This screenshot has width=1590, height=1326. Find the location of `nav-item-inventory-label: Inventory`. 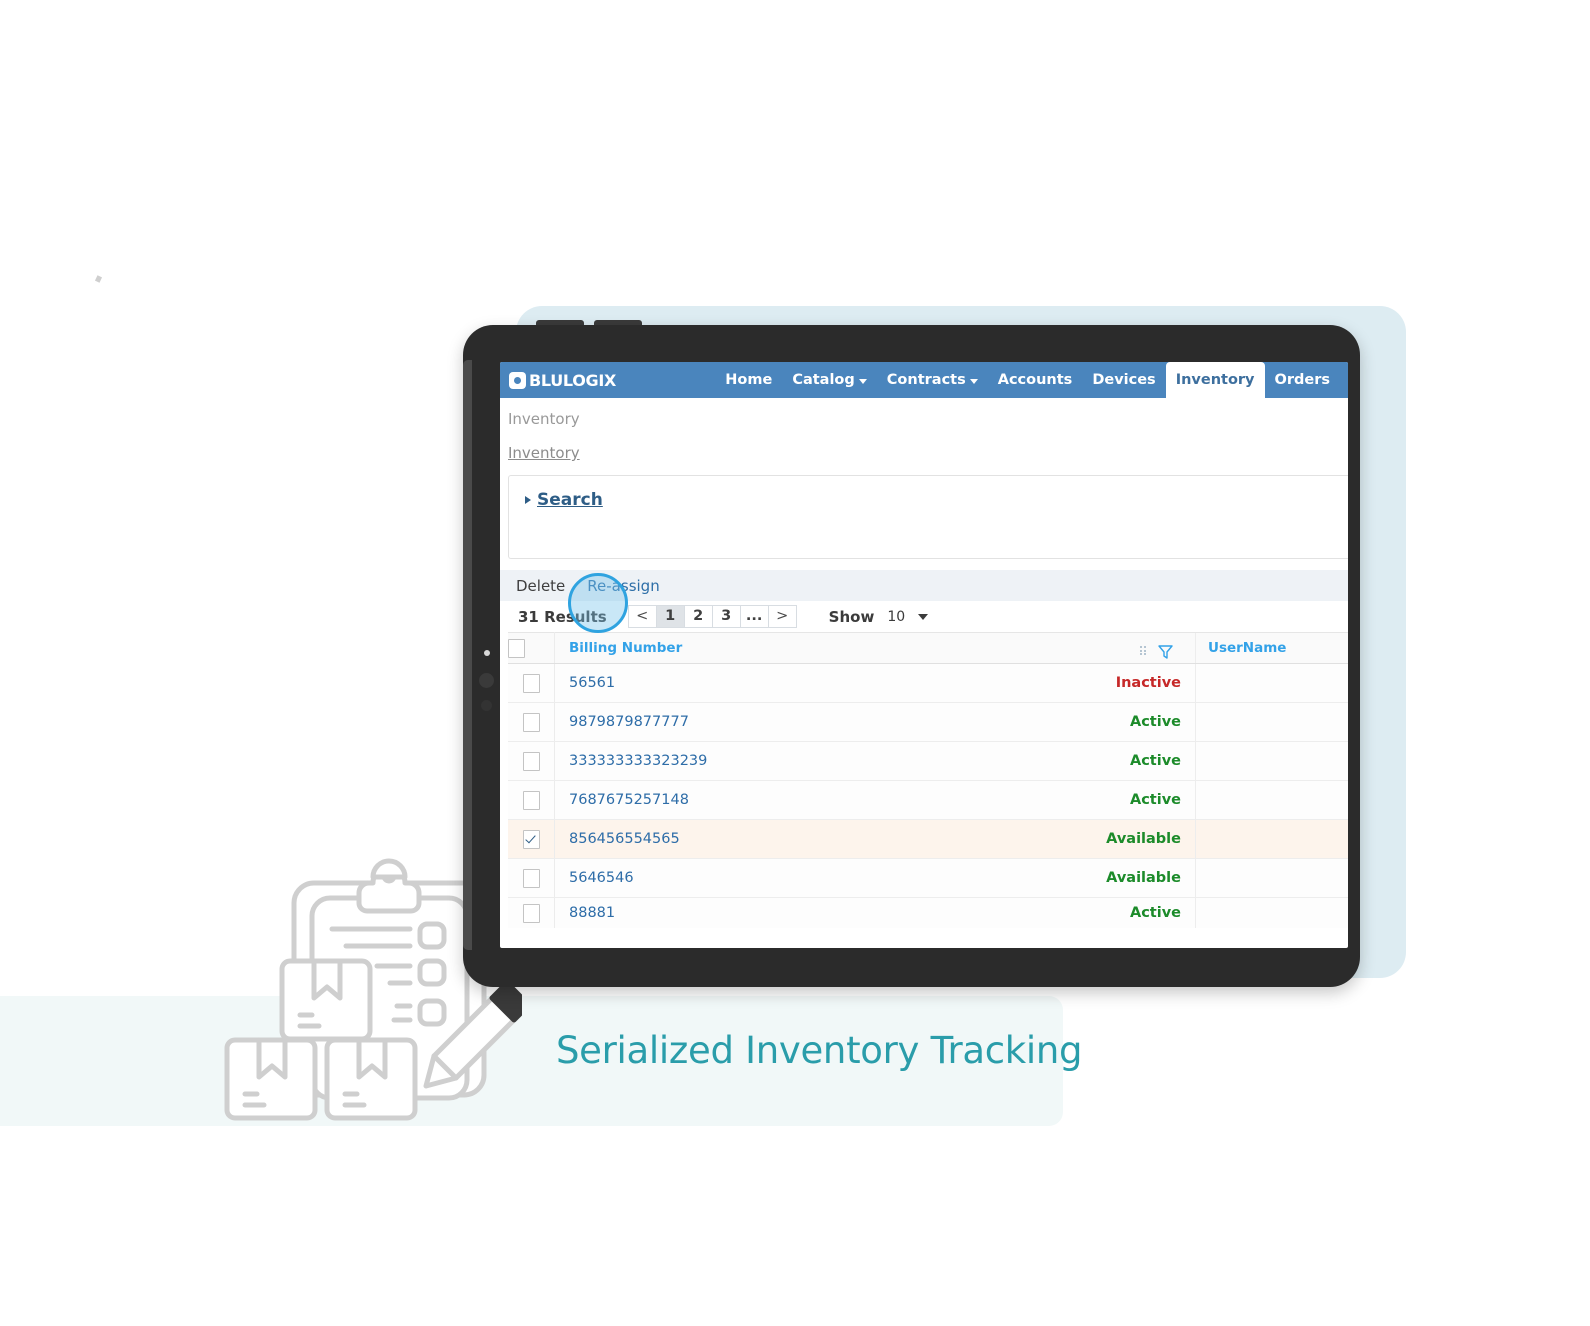

nav-item-inventory-label: Inventory is located at coordinates (1215, 380).